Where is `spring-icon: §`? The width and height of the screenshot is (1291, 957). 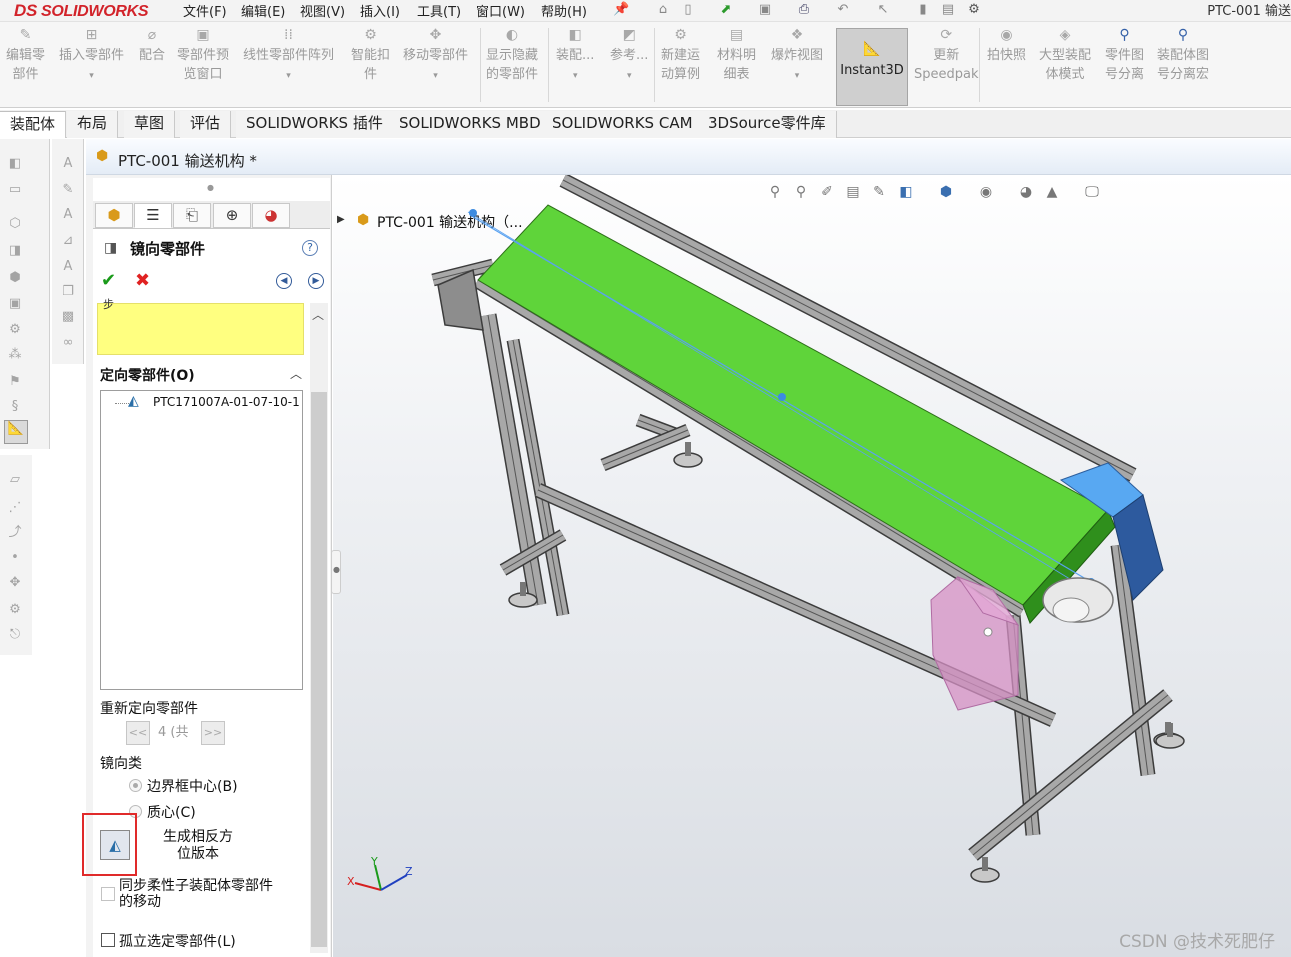
spring-icon: § is located at coordinates (15, 407).